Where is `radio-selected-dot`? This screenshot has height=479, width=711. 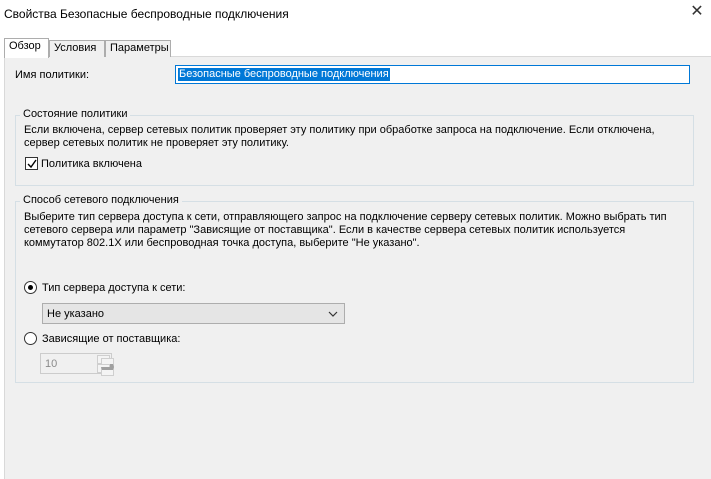
radio-selected-dot is located at coordinates (30, 287).